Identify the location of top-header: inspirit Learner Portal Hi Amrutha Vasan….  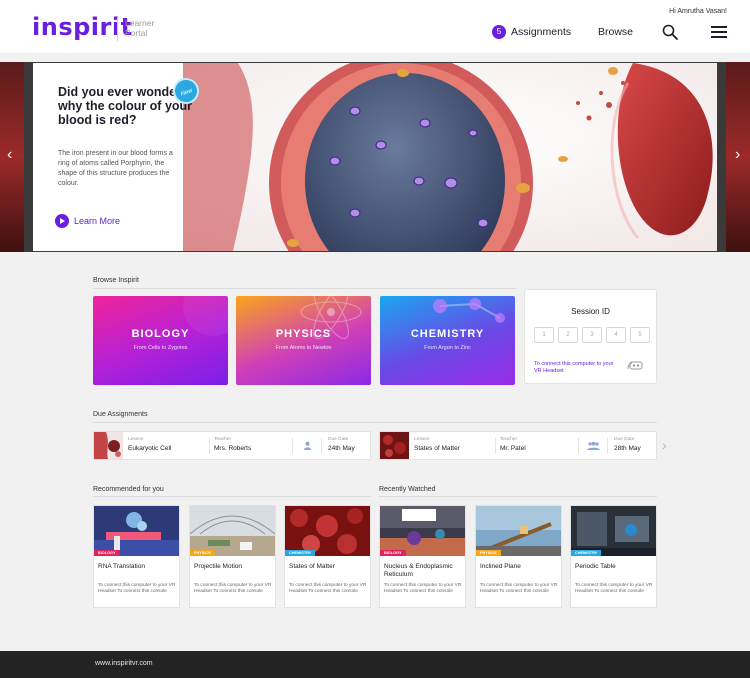
(375, 26).